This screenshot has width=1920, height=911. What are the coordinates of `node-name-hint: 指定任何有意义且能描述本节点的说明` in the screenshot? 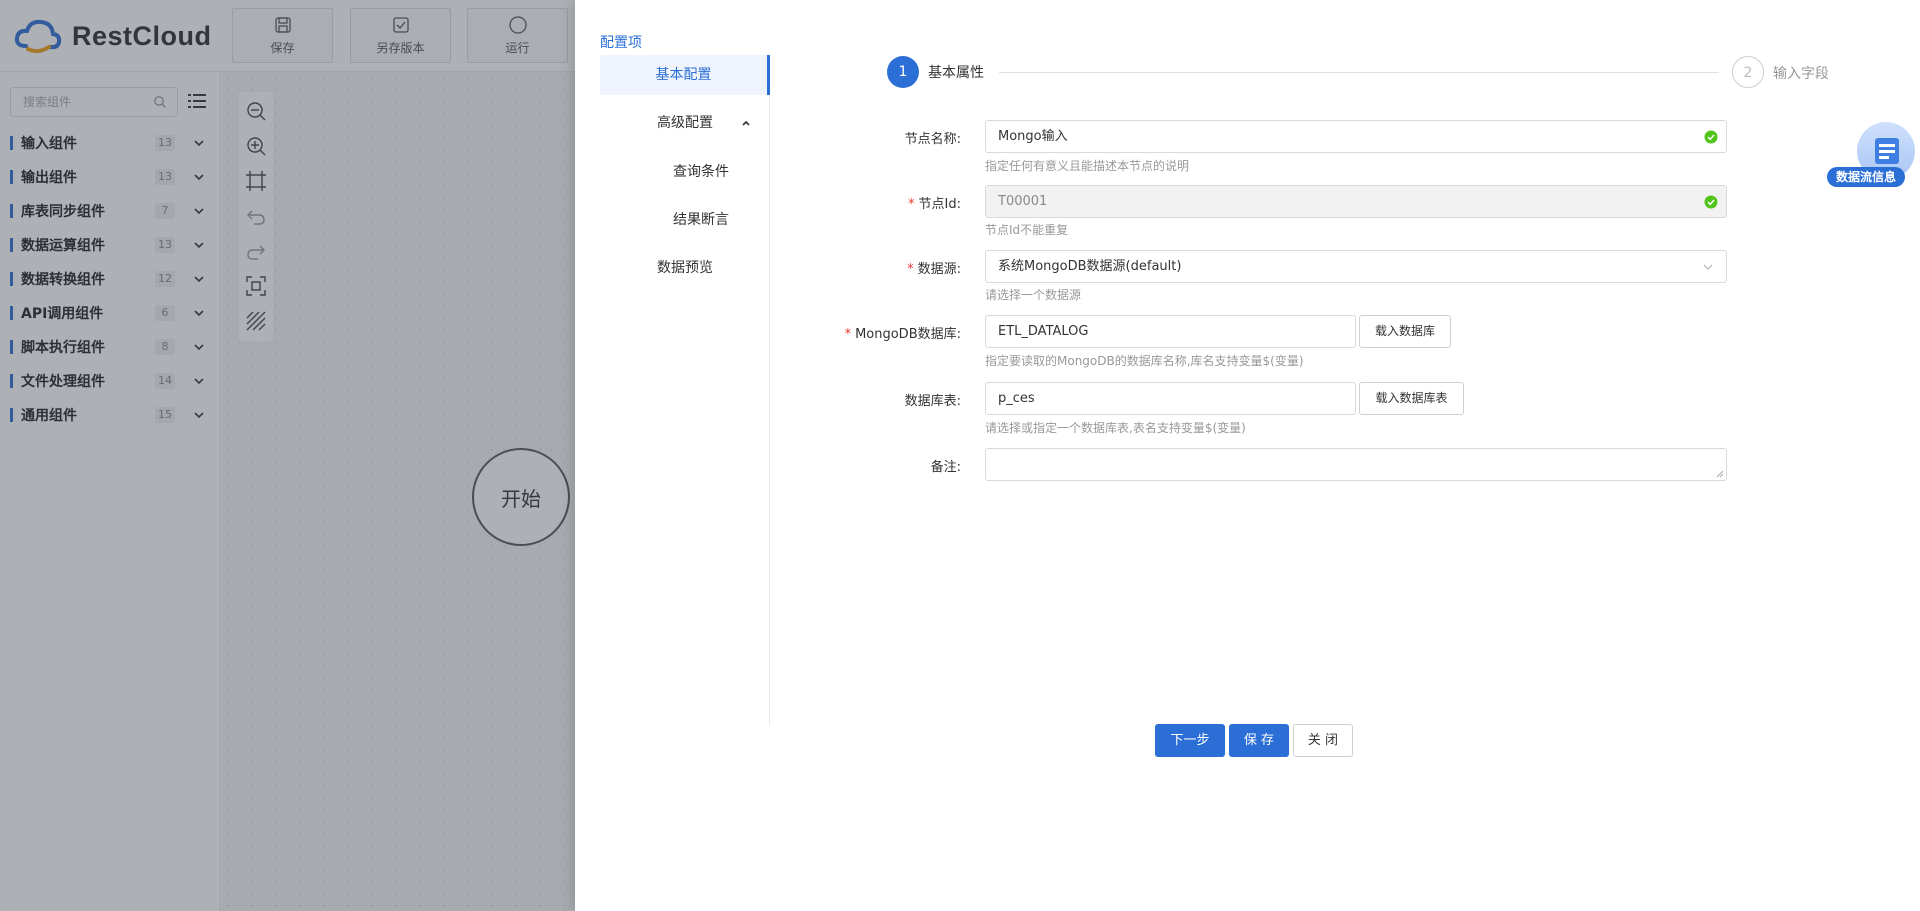 It's located at (1087, 166).